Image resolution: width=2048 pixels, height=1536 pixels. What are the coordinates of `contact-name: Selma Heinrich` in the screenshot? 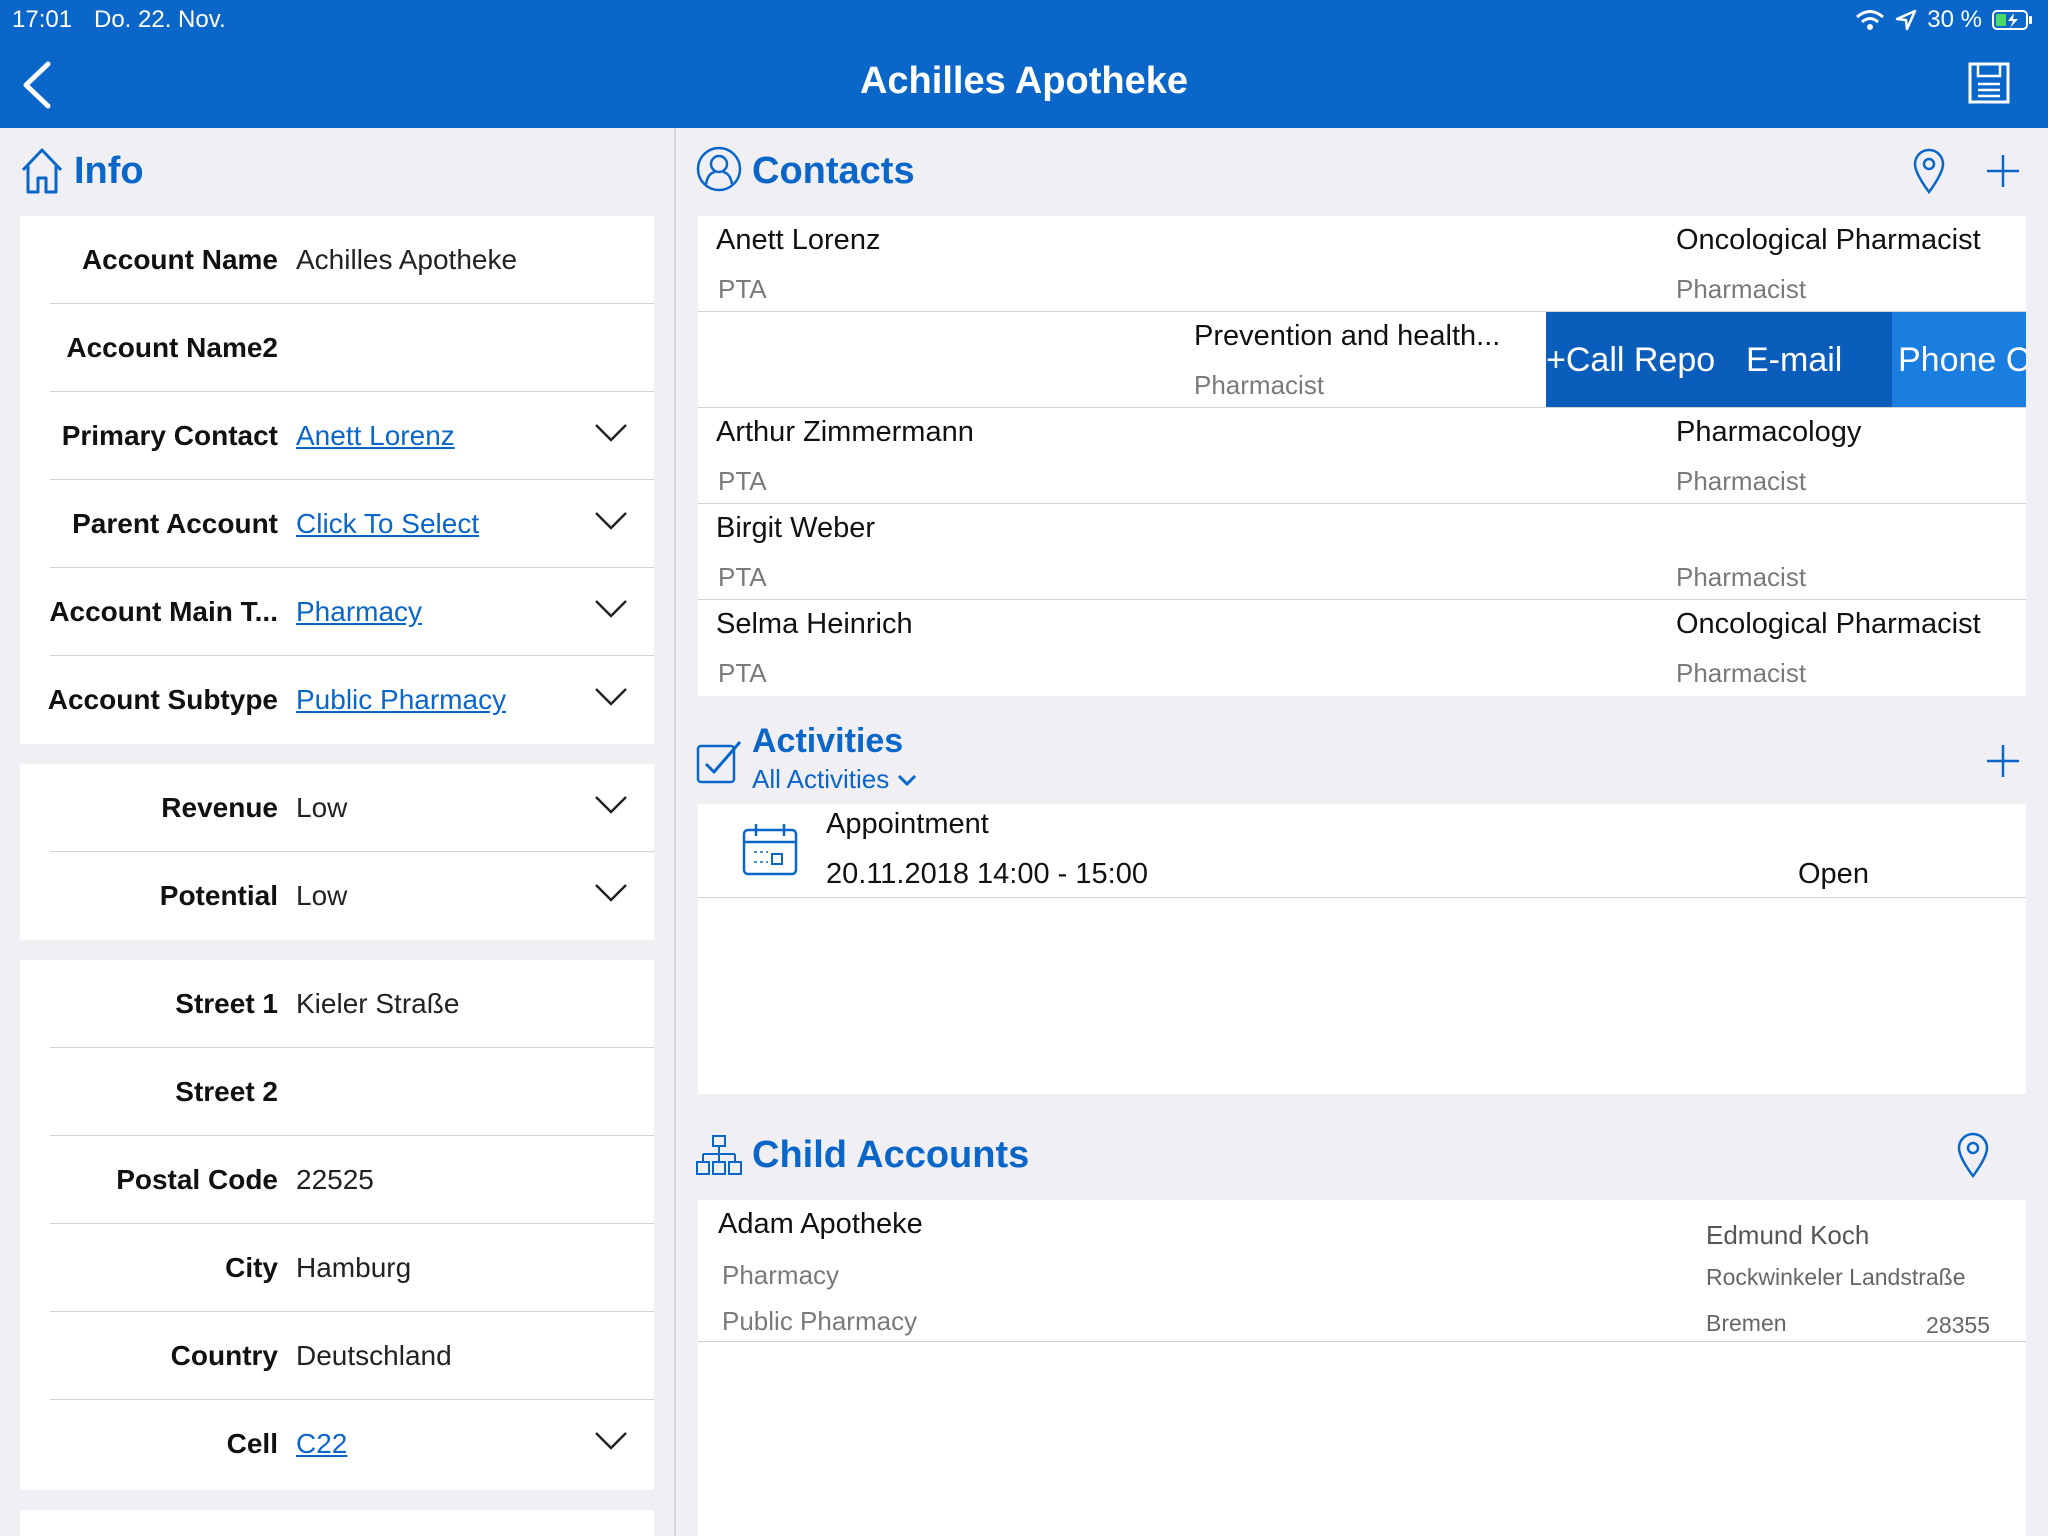 It's located at (814, 624).